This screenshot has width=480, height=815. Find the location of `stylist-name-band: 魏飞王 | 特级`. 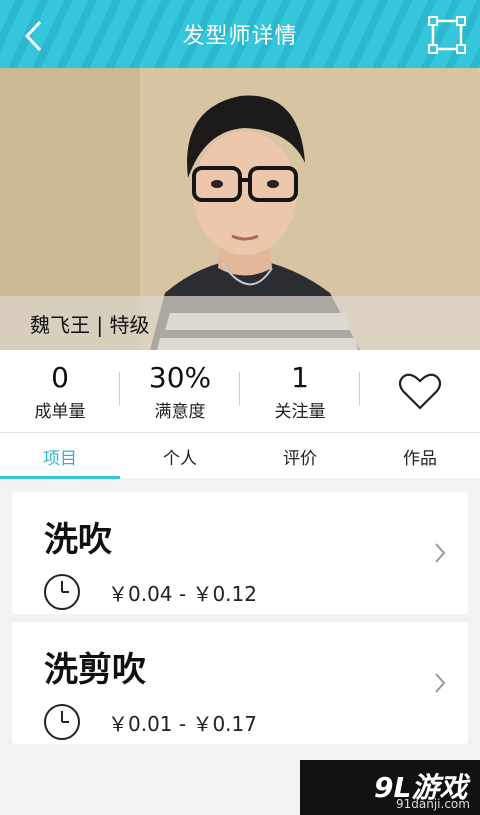

stylist-name-band: 魏飞王 | 特级 is located at coordinates (240, 323).